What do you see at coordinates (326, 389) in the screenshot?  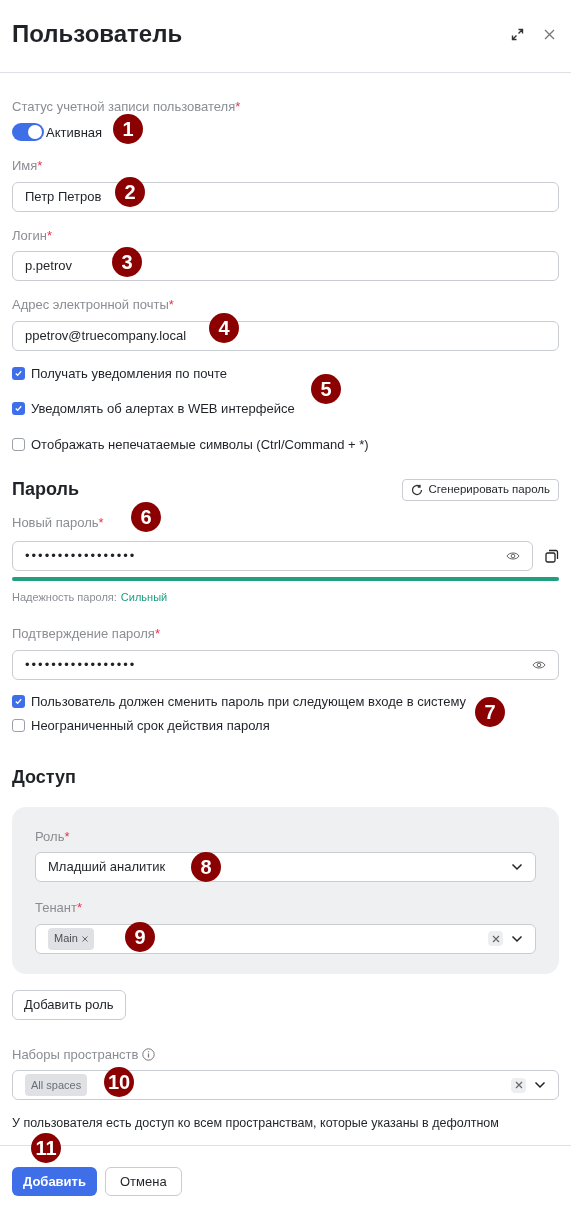 I see `callout-marker: 5` at bounding box center [326, 389].